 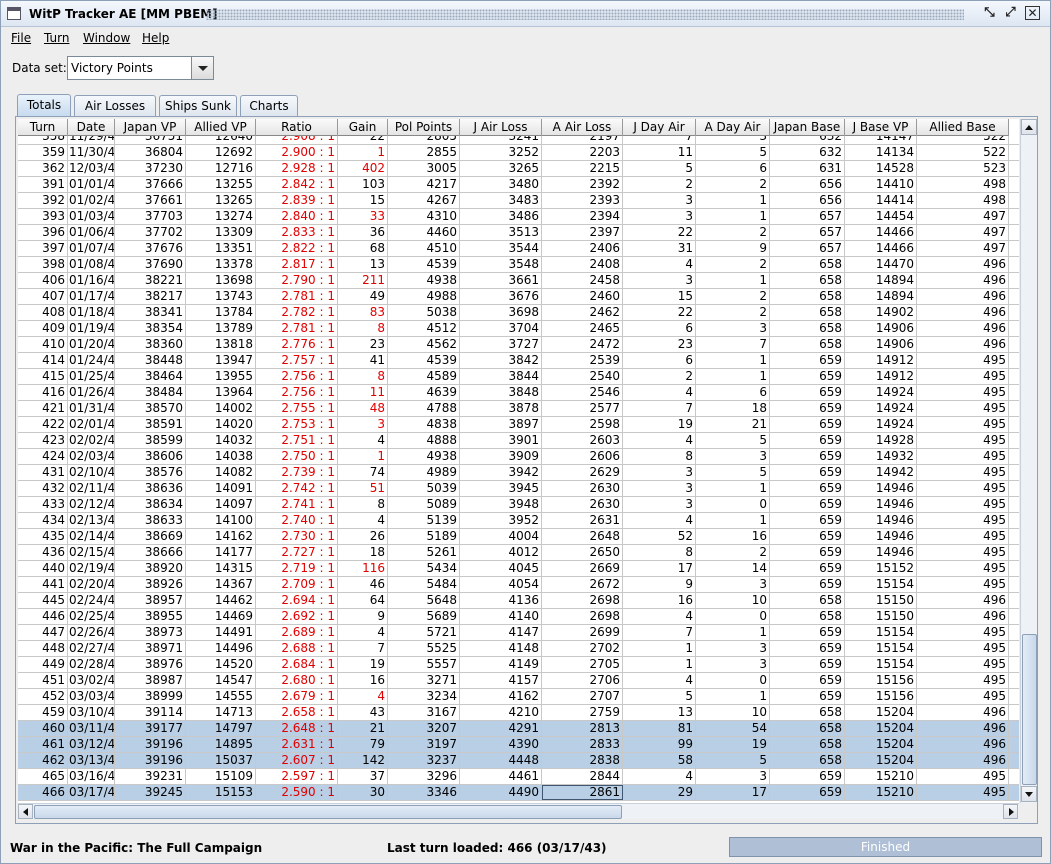 What do you see at coordinates (140, 68) in the screenshot?
I see `dataset-select: Victory Points` at bounding box center [140, 68].